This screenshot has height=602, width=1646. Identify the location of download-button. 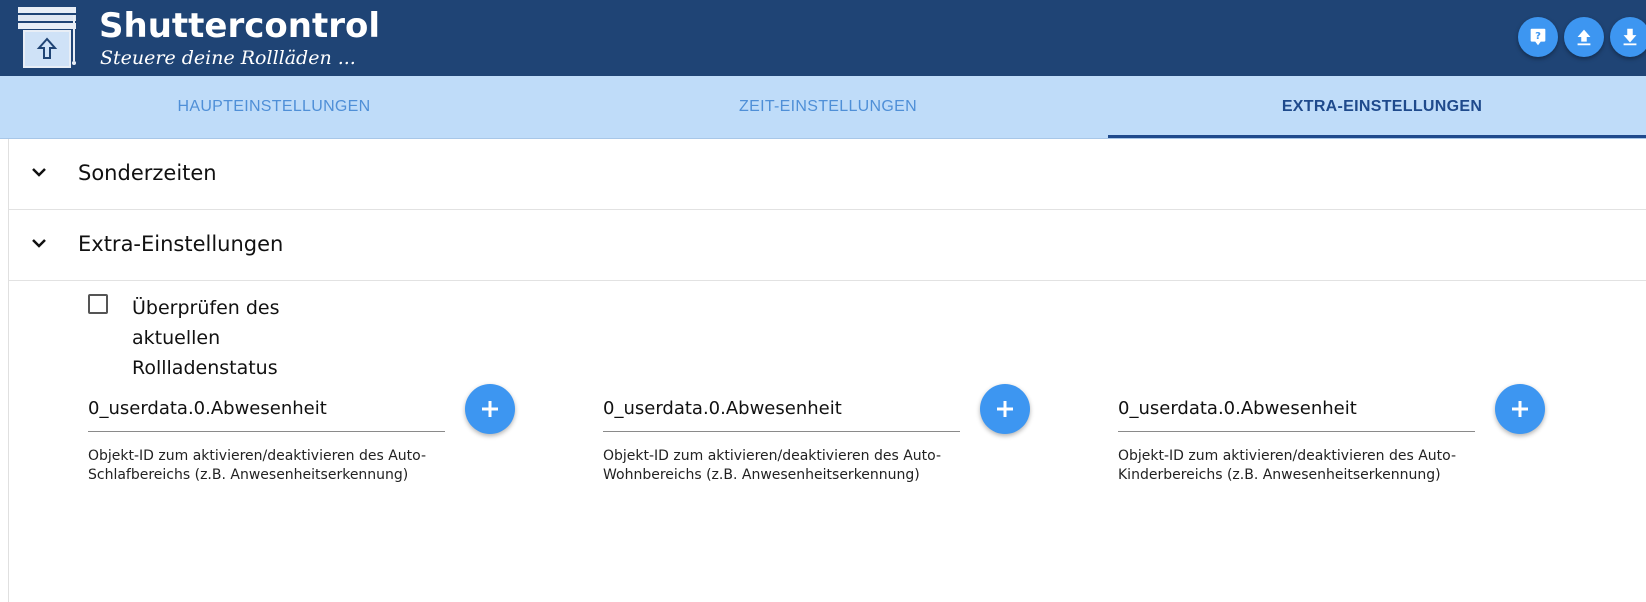
(1628, 37).